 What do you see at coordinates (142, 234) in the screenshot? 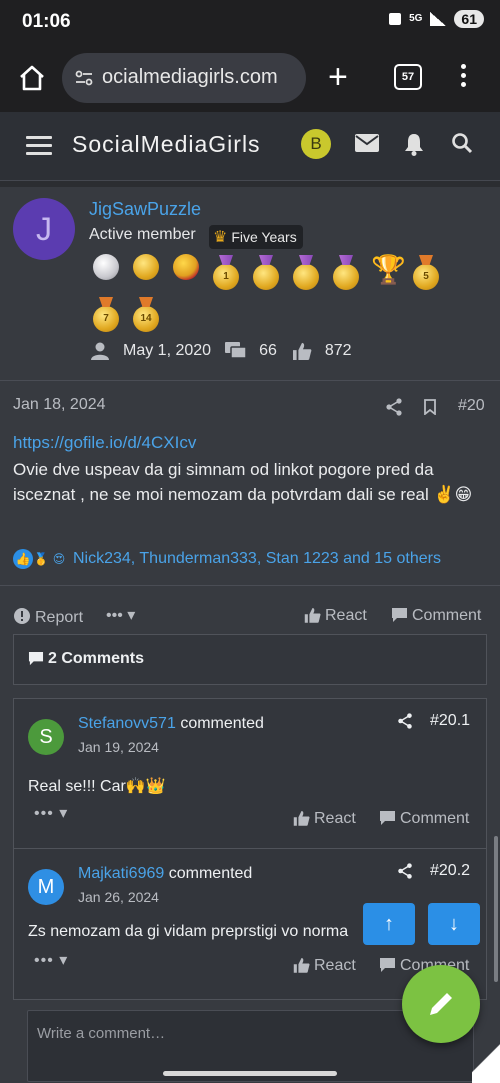
I see `member-title: Active member` at bounding box center [142, 234].